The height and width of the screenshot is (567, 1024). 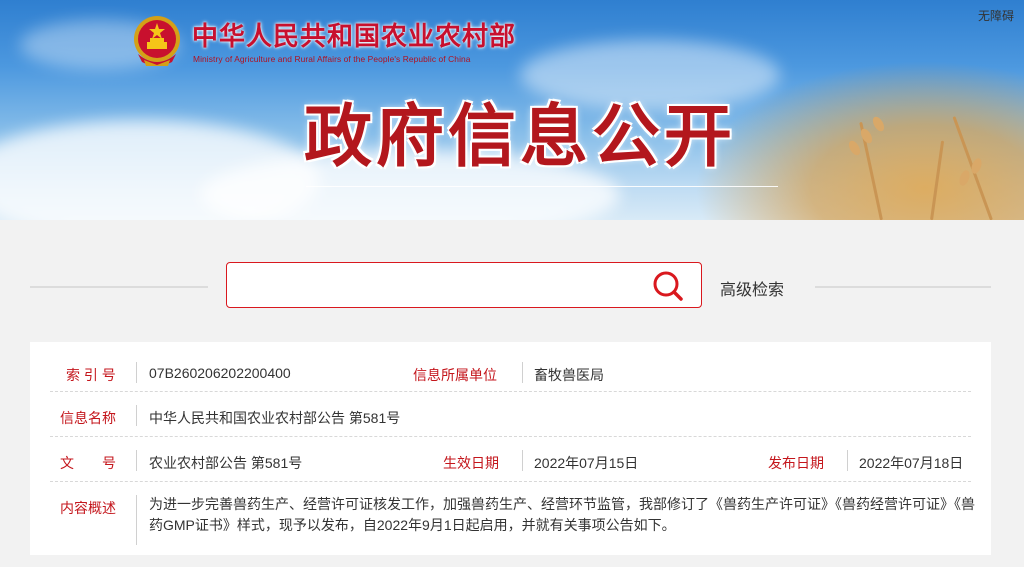 I want to click on effective-date-label: 生效日期, so click(x=471, y=463).